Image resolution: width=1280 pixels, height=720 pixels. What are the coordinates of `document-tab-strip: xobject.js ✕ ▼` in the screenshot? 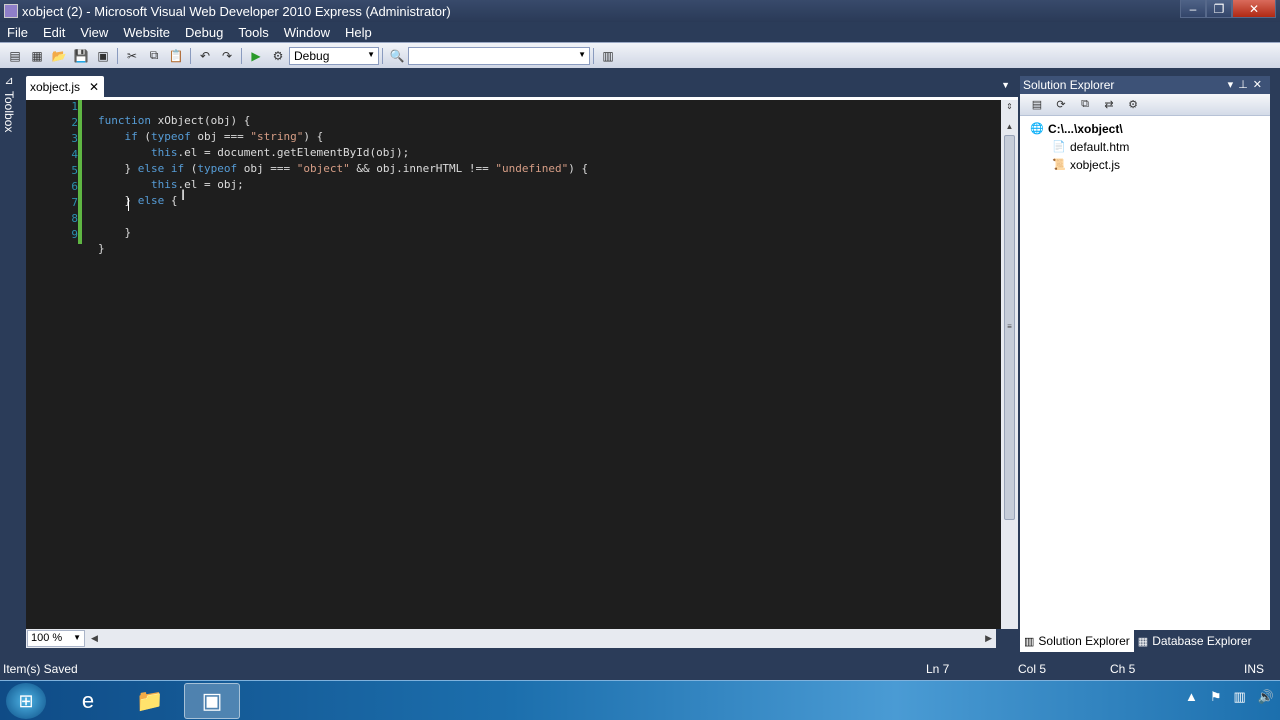 It's located at (521, 86).